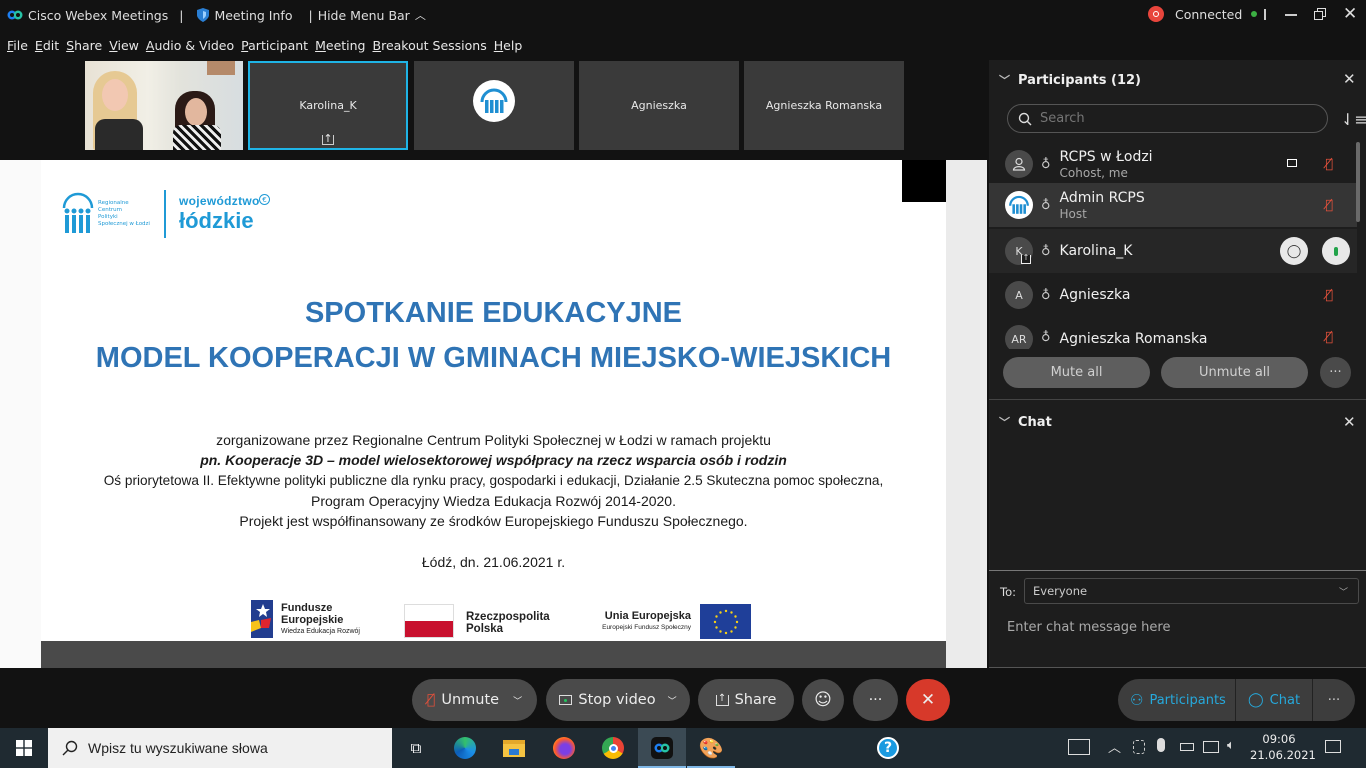  Describe the element at coordinates (244, 15) in the screenshot. I see `meeting-info-button: Meeting Info` at that location.